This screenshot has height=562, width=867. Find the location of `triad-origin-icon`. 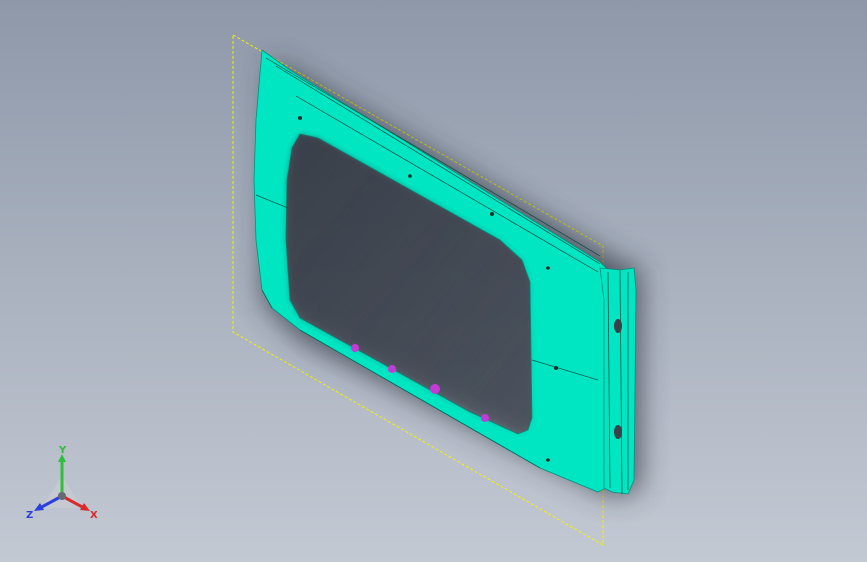

triad-origin-icon is located at coordinates (62, 496).